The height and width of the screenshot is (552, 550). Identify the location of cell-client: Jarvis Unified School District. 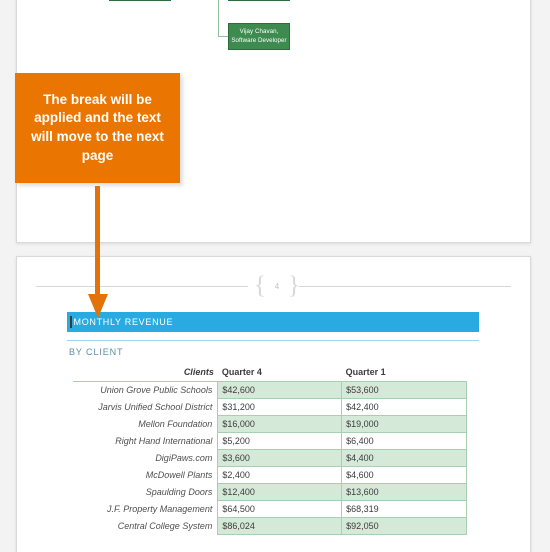
(155, 406).